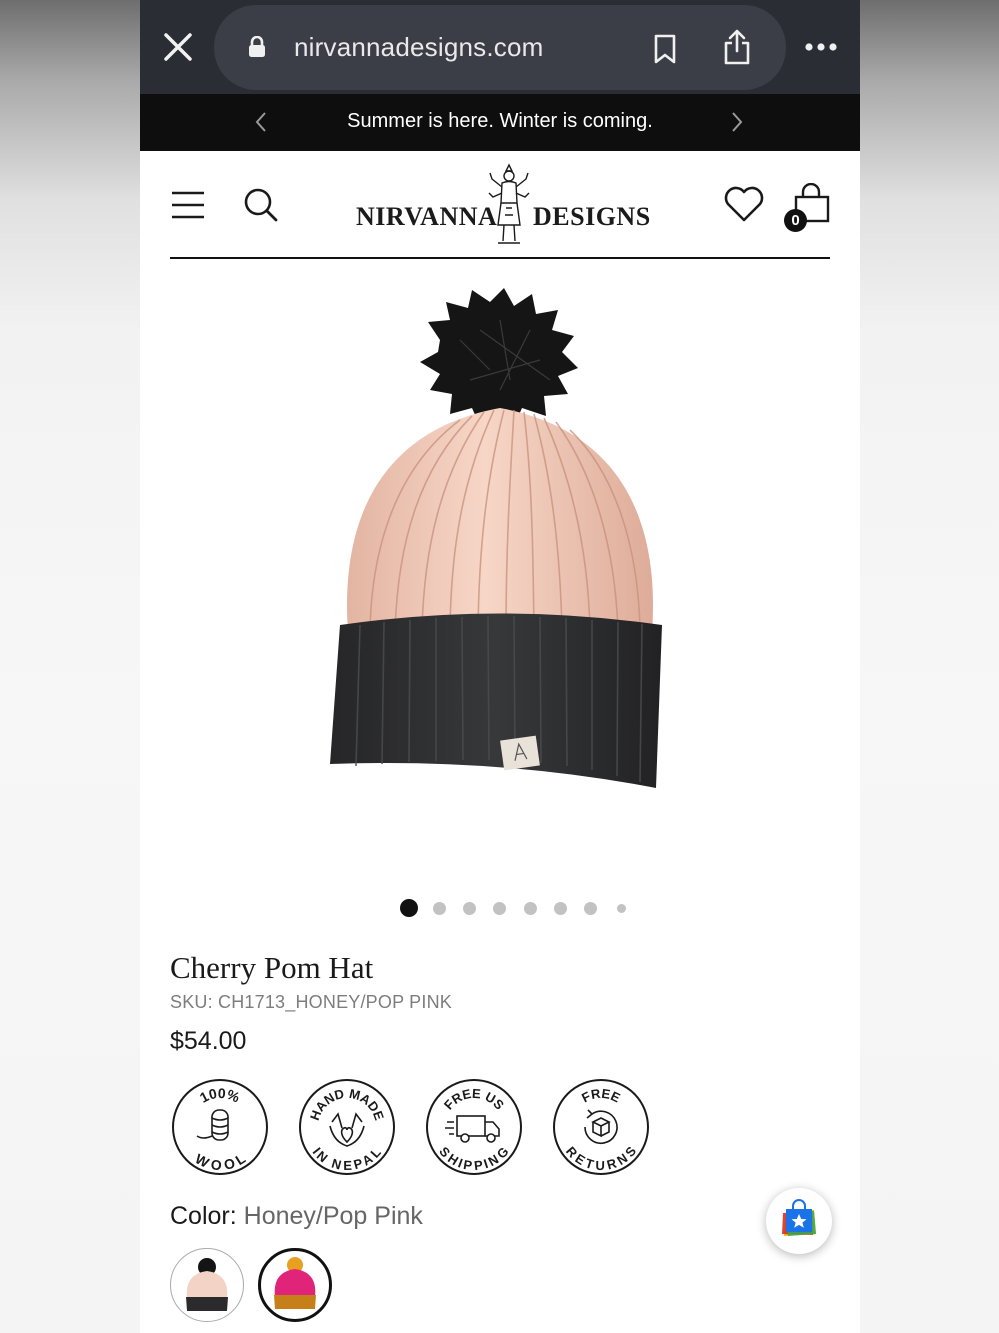  I want to click on color-swatch-pop-pink, so click(295, 1285).